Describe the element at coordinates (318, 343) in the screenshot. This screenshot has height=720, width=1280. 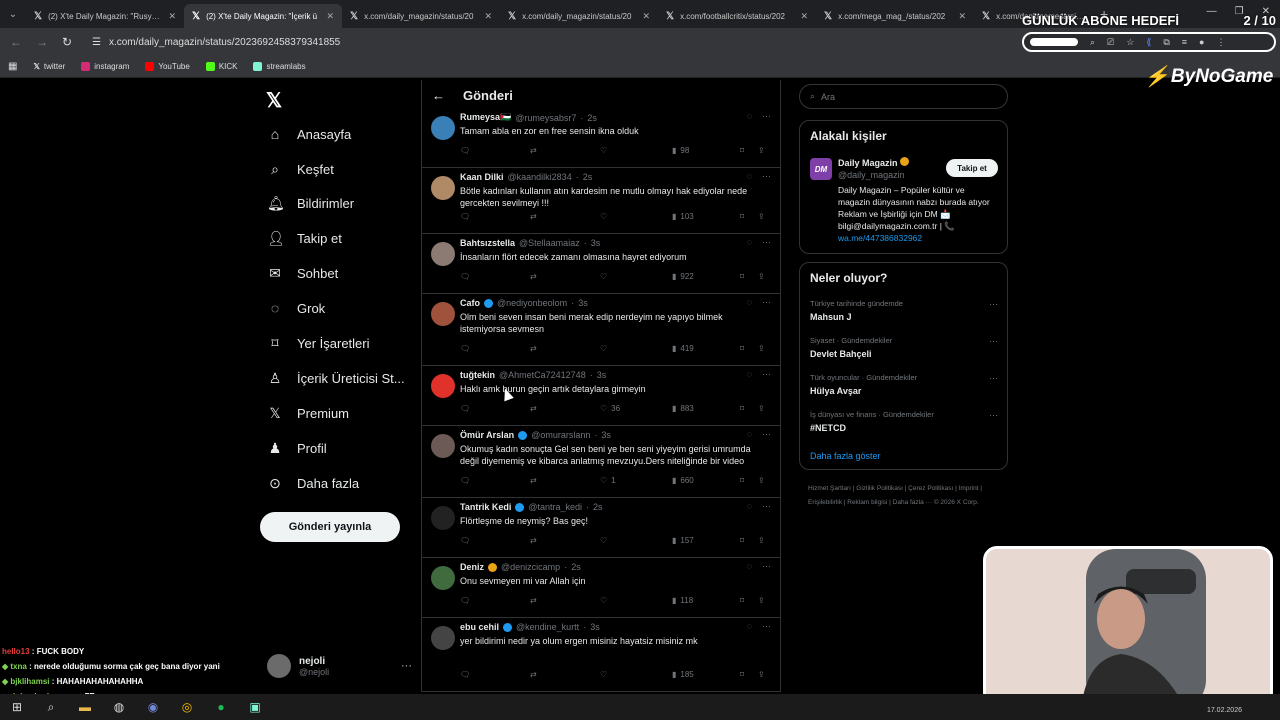
I see `nav-bookmarks: ⌑ Yer İşaretleri` at that location.